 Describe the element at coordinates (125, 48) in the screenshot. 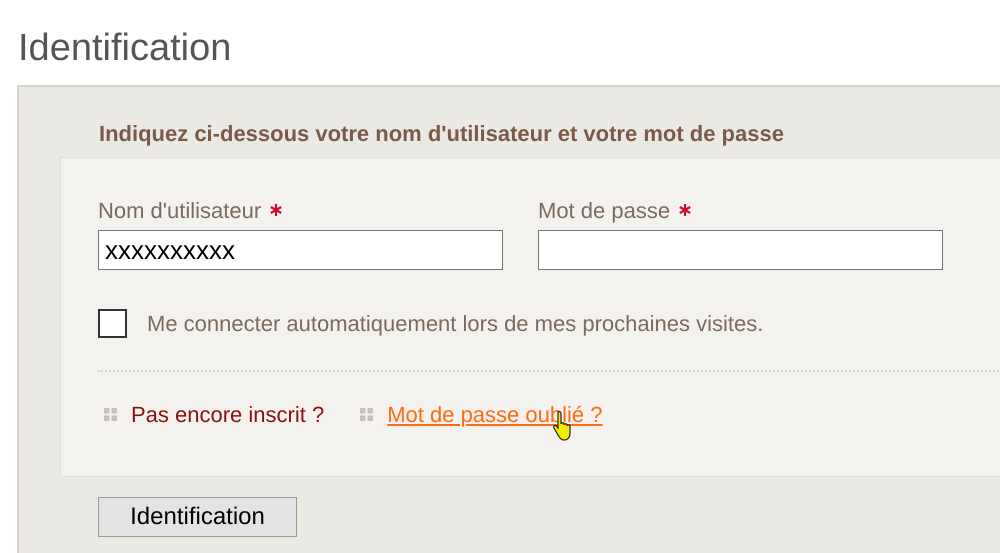

I see `page-title: Identification` at that location.